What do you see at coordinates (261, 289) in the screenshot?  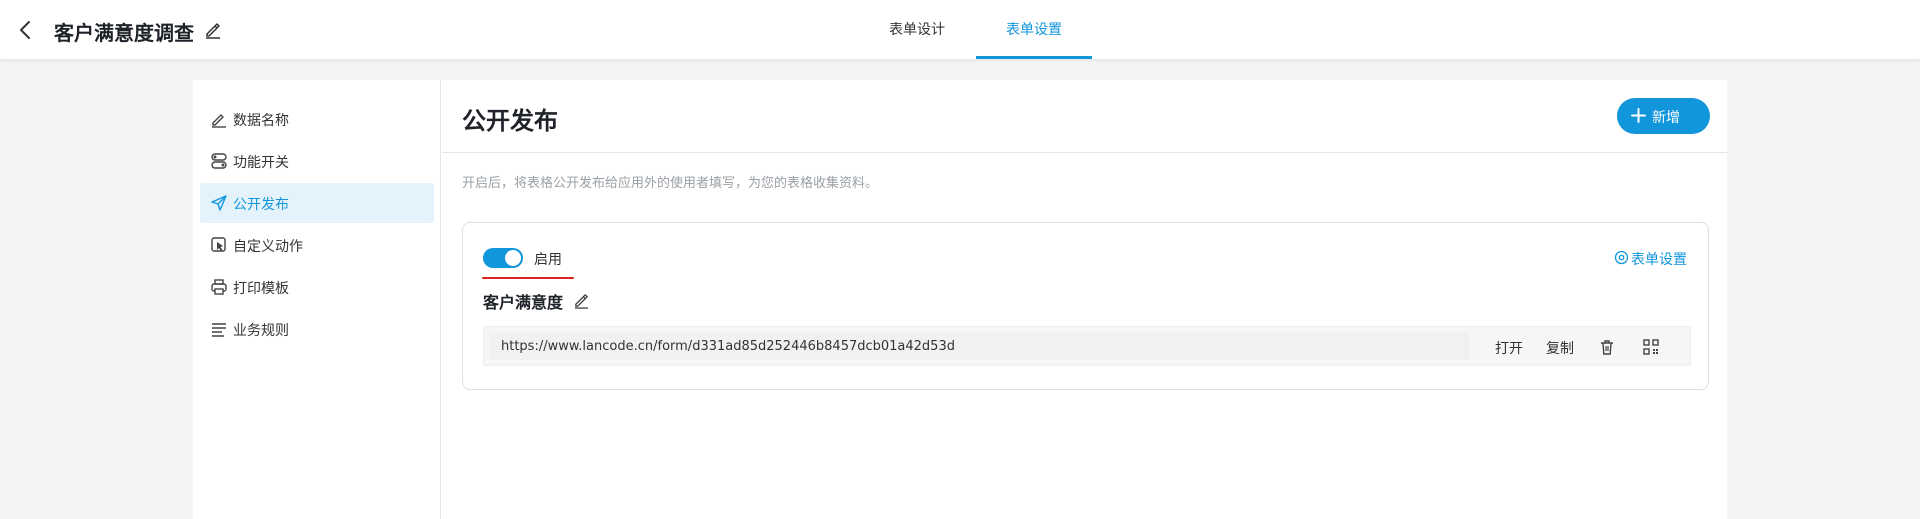 I see `sidebar-item-label: 打印模板` at bounding box center [261, 289].